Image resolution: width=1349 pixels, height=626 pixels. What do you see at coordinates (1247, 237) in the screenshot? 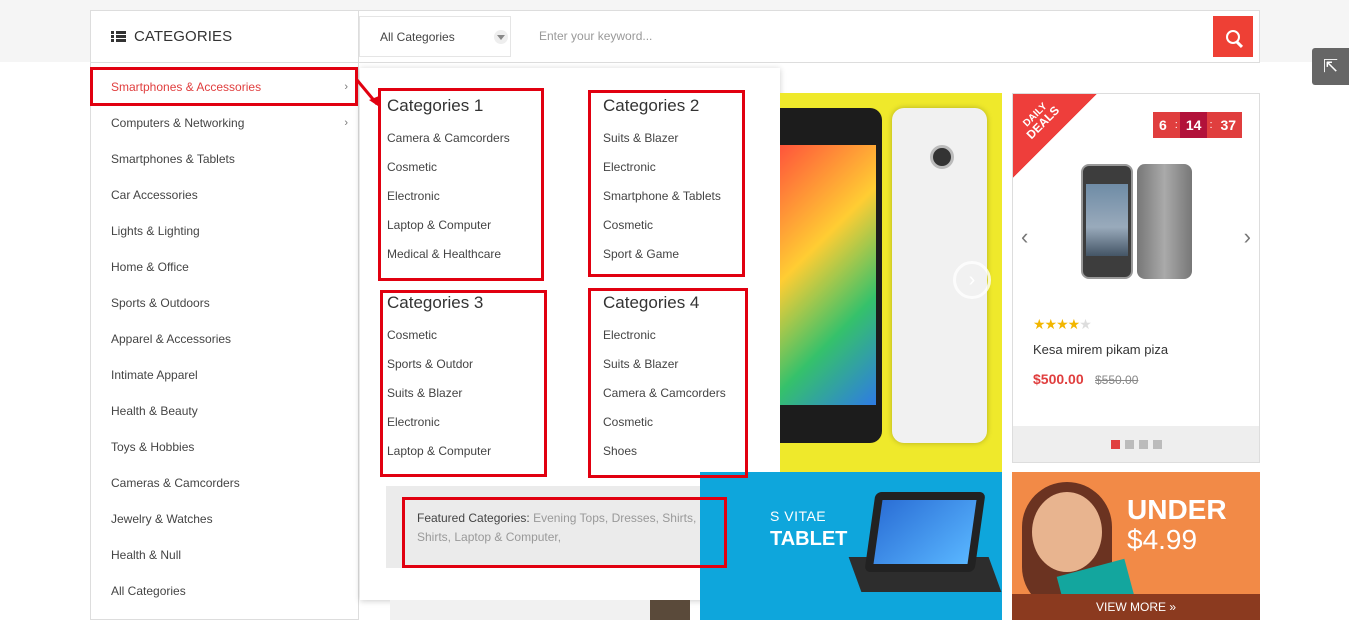
I see `chevron-right-icon: ›` at bounding box center [1247, 237].